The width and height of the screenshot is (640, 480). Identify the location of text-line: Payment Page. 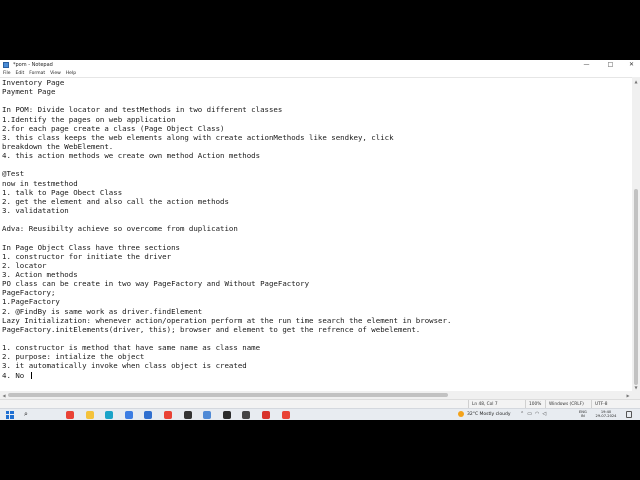
(29, 92).